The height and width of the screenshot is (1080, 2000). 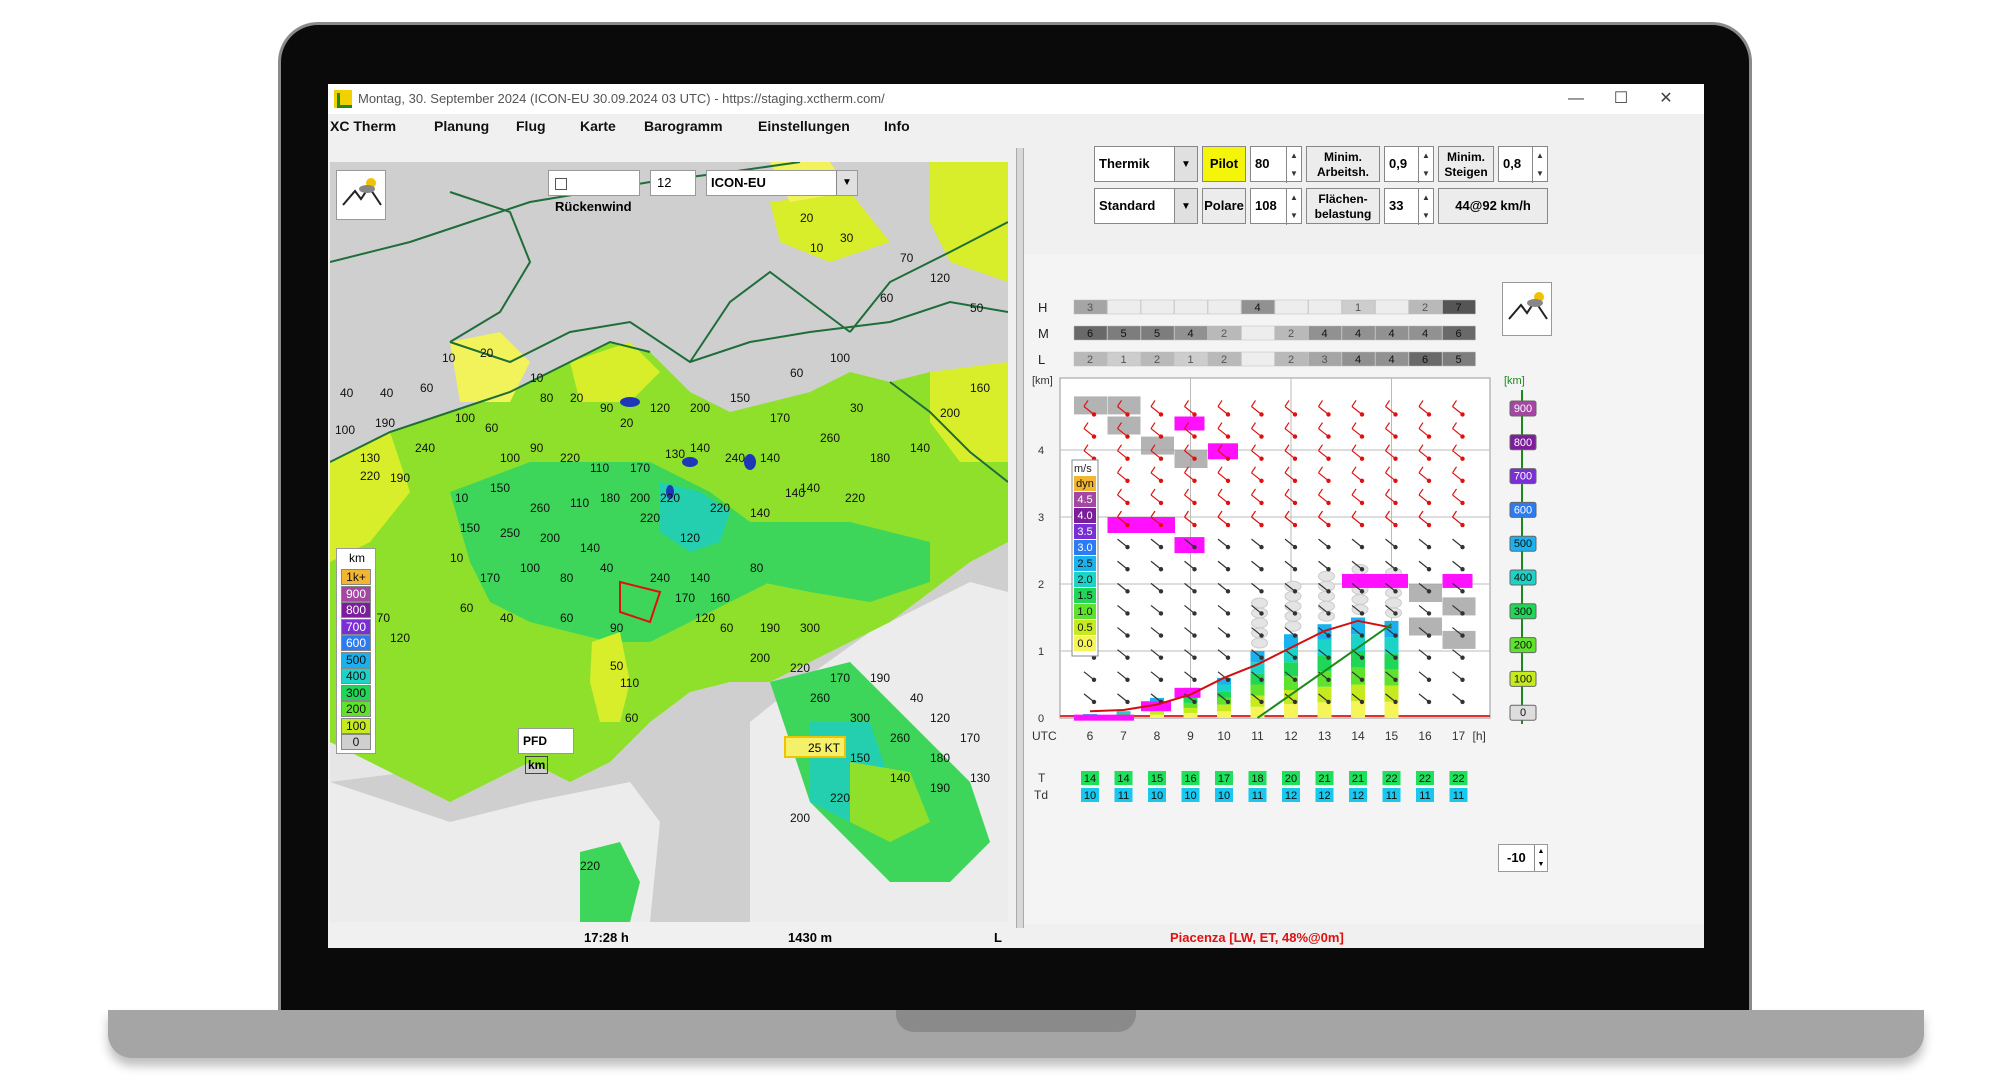 I want to click on menu-karte: Karte, so click(x=598, y=126).